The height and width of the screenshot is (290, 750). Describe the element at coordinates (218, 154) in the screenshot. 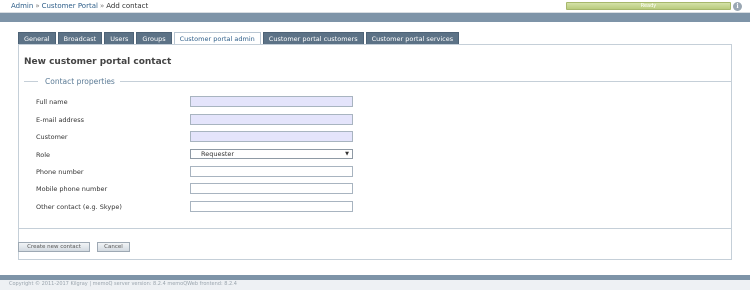

I see `role-selected-value: Requester` at that location.